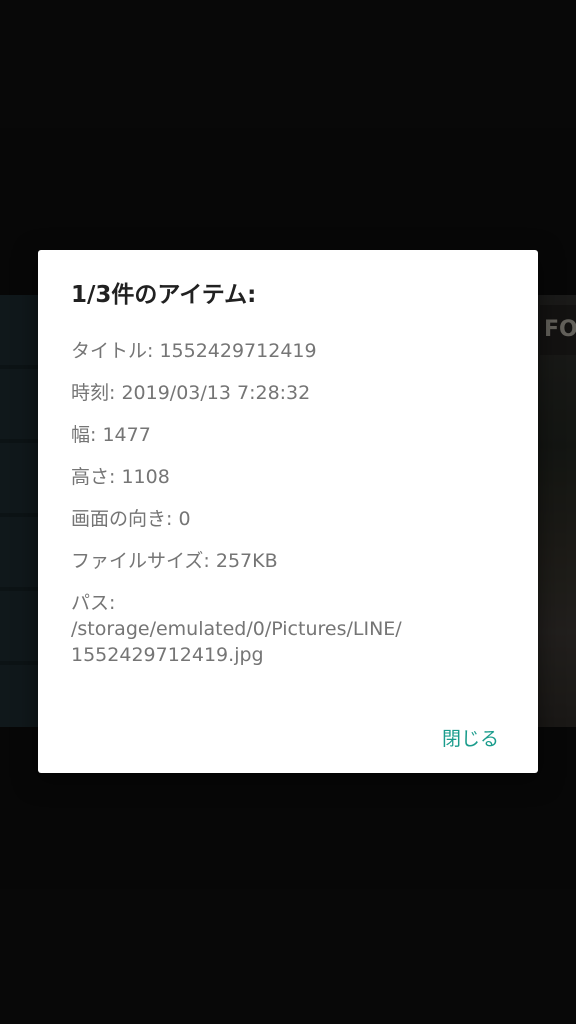 The width and height of the screenshot is (576, 1024). I want to click on detail-path-line-2: 1552429712419.jpg, so click(167, 655).